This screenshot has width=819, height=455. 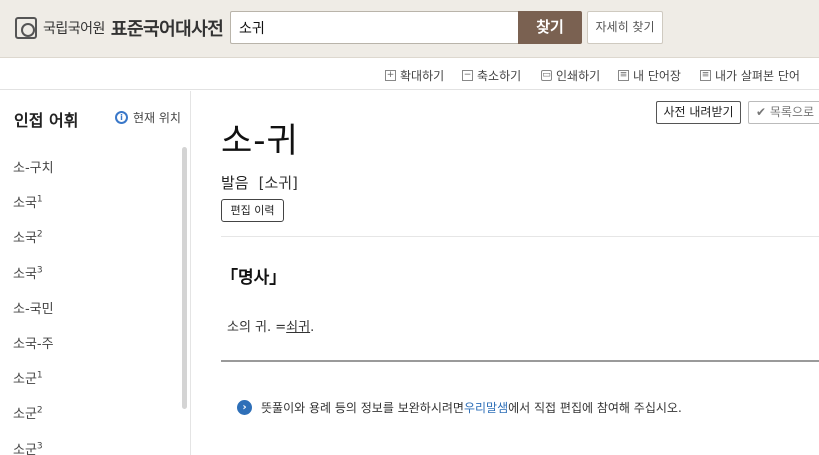 What do you see at coordinates (499, 76) in the screenshot?
I see `zoom-out-label: 축소하기` at bounding box center [499, 76].